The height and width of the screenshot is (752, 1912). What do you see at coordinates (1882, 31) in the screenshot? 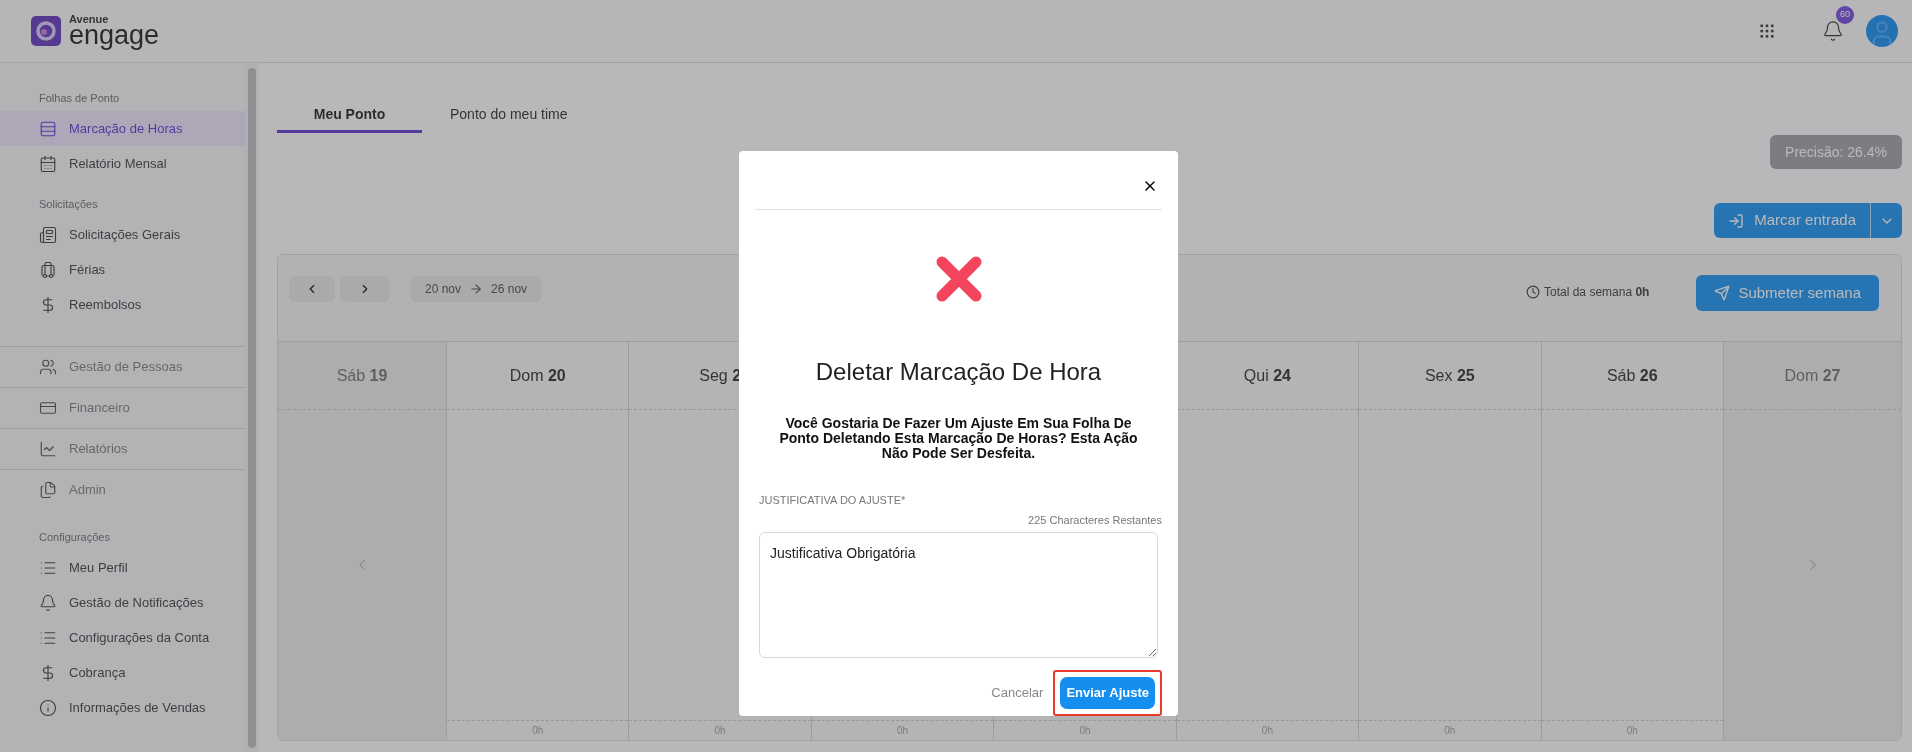
I see `avatar` at bounding box center [1882, 31].